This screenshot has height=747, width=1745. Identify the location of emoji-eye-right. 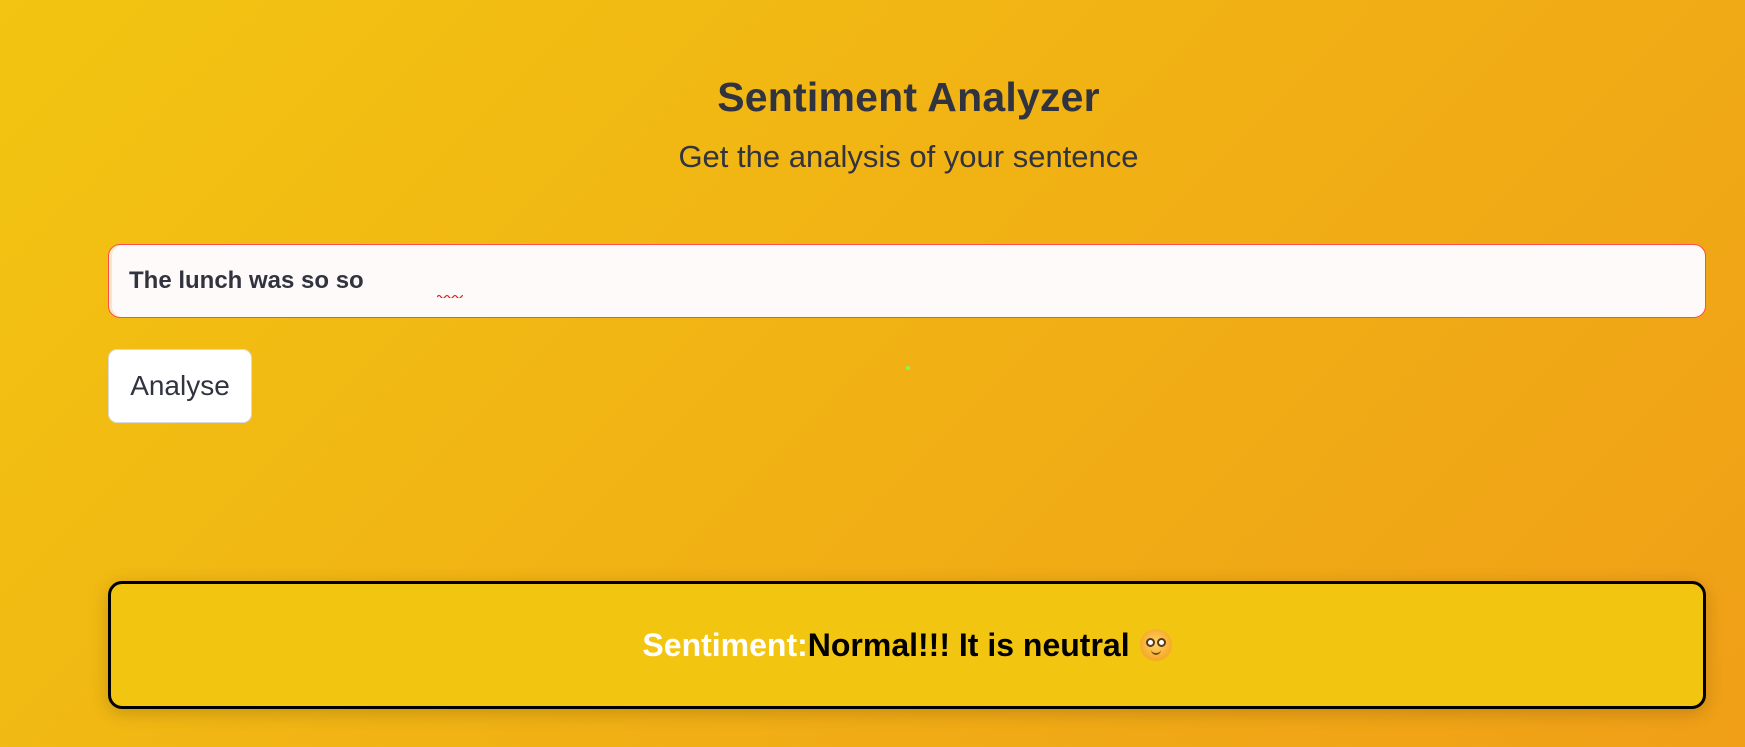
(1161, 642).